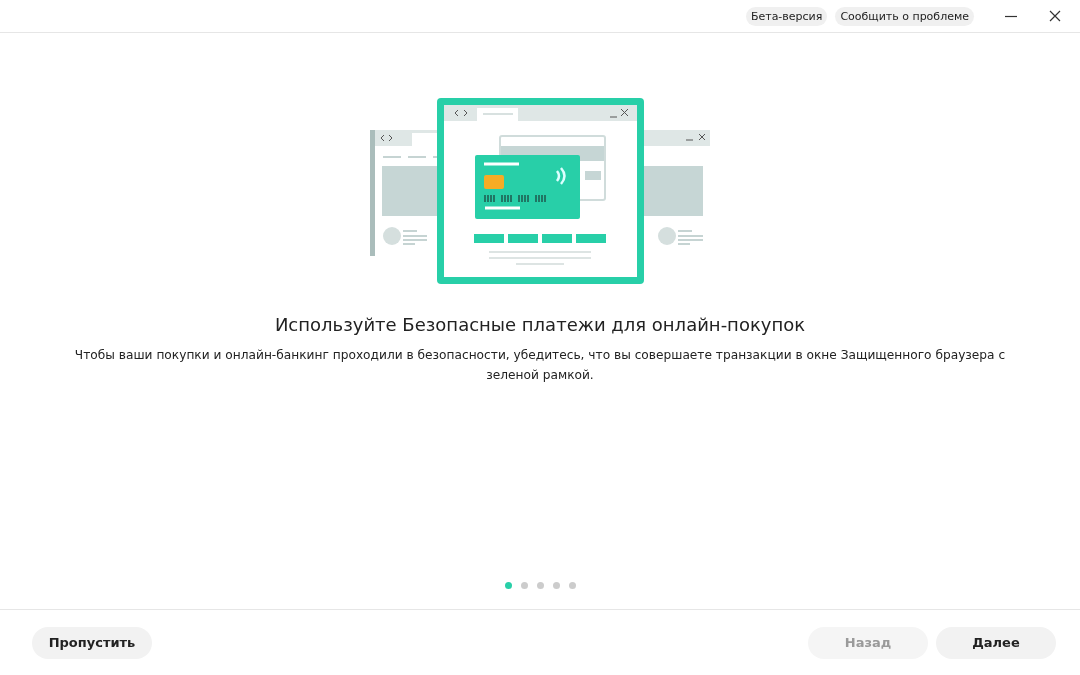 This screenshot has height=675, width=1080. I want to click on description-text: Чтобы ваши покупки и онлайн-банкинг проходили в безопасности, убедитесь, что вы совершаете транзакции в окне Защищенного браузера с зеленой рамкой., so click(540, 365).